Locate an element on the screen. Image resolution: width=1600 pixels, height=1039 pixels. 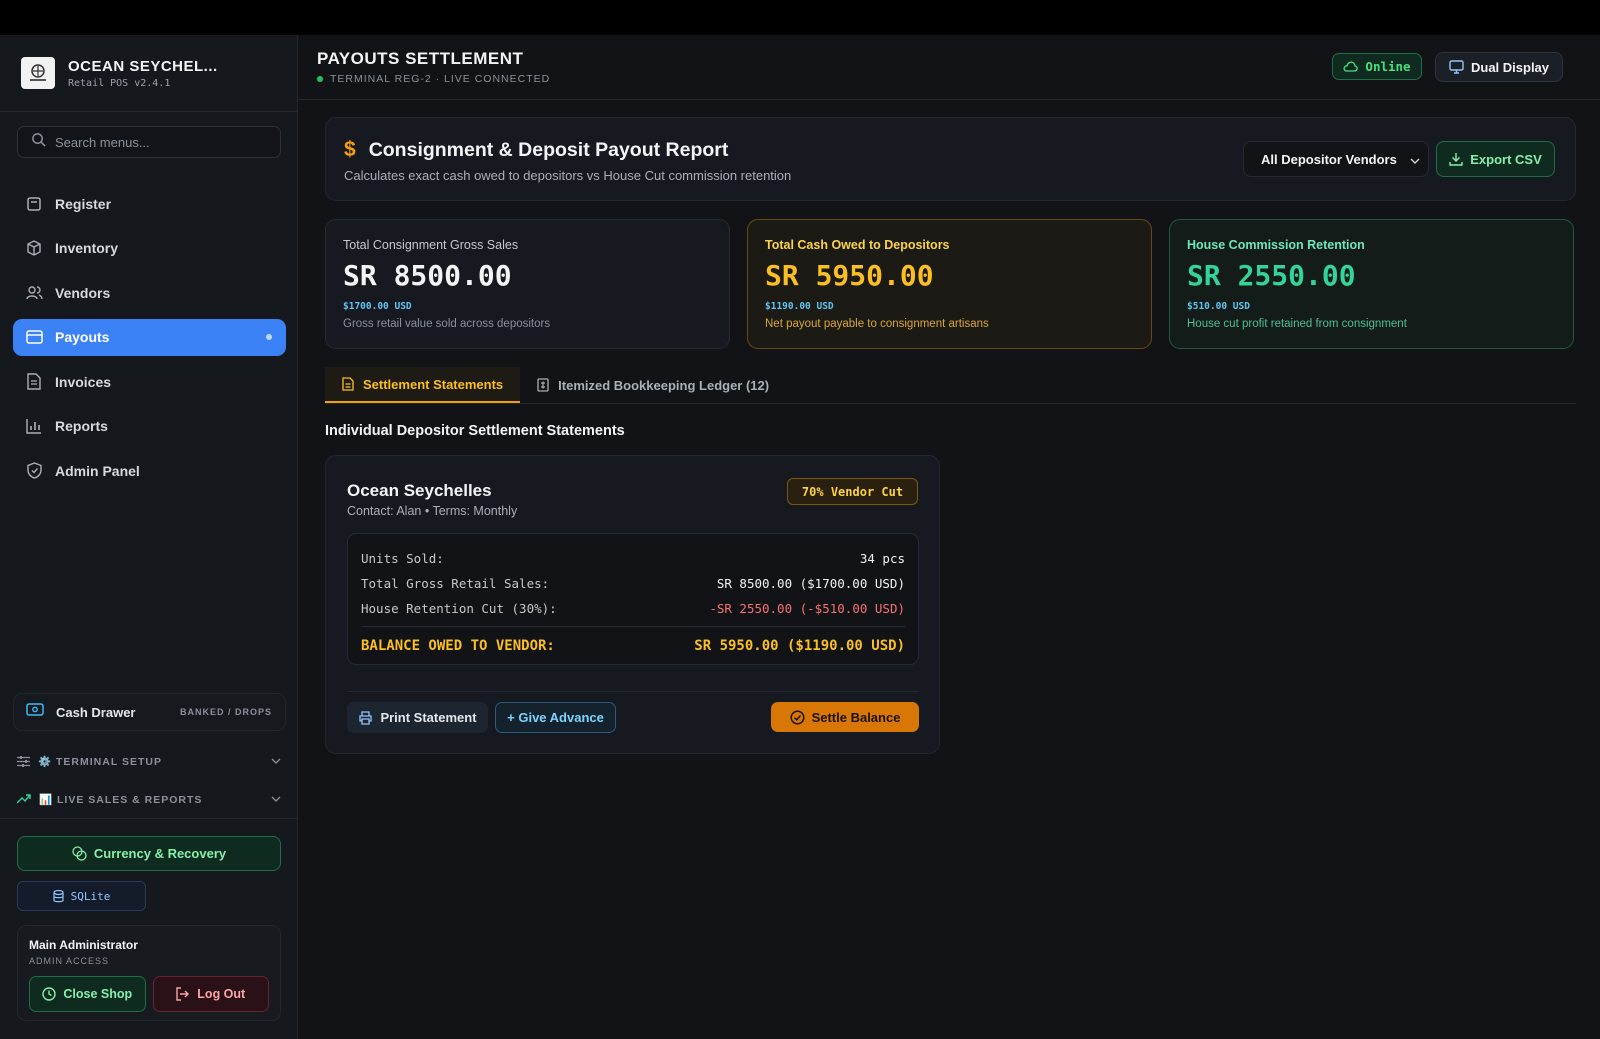
box-icon is located at coordinates (34, 248).